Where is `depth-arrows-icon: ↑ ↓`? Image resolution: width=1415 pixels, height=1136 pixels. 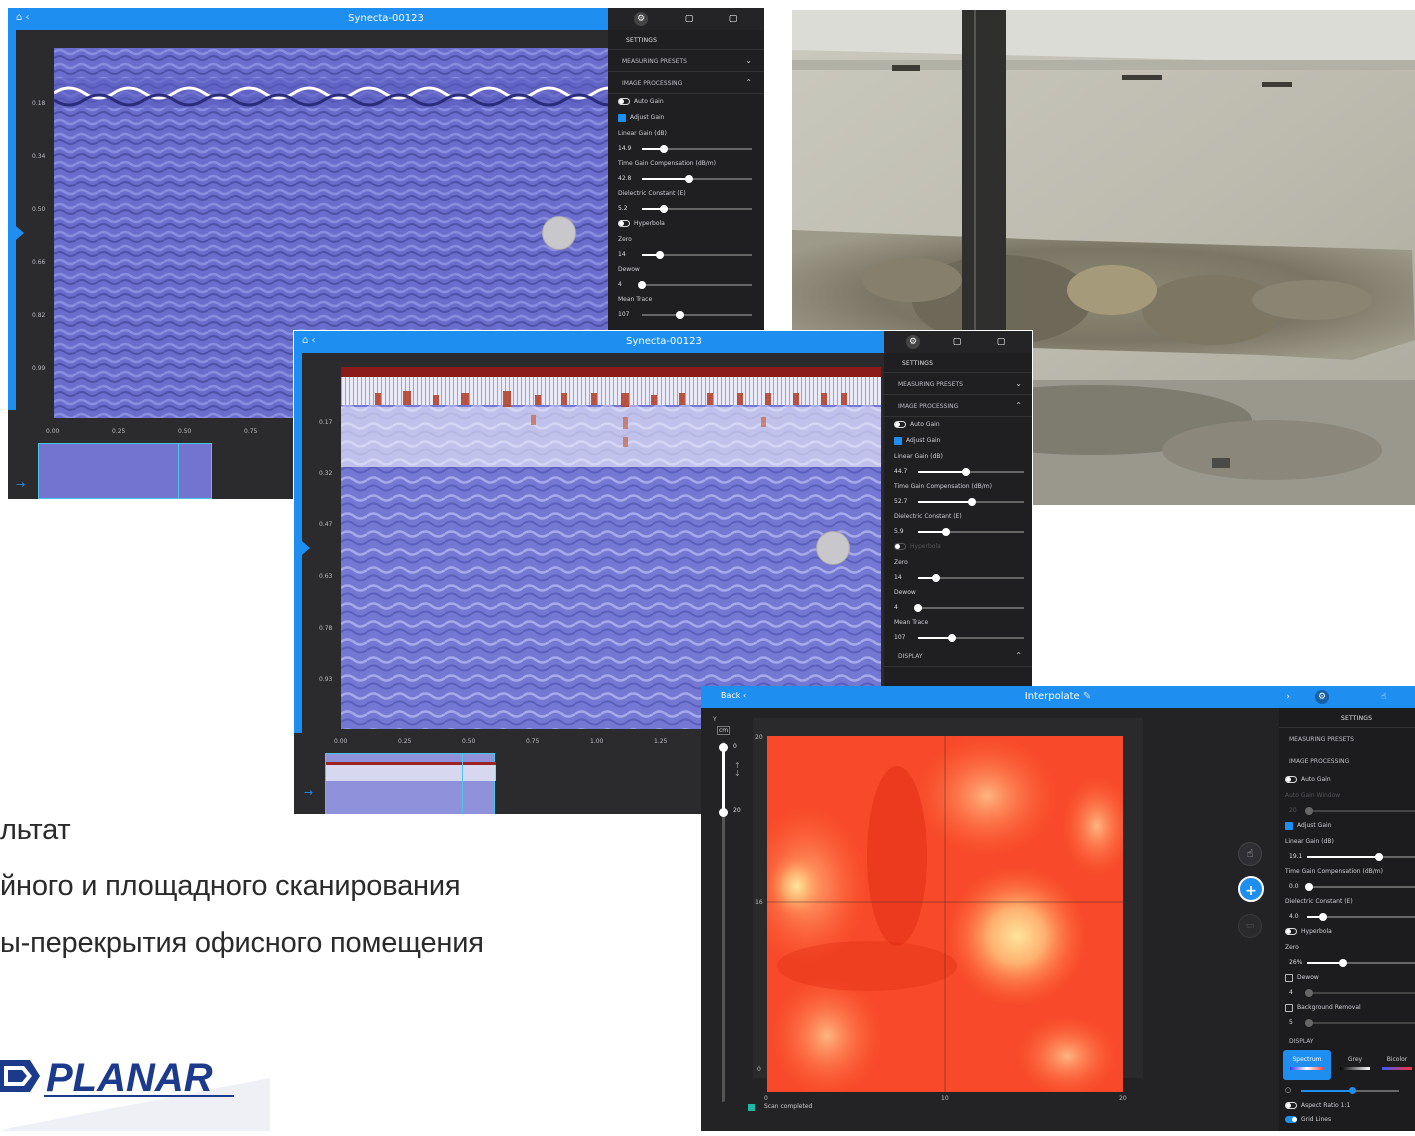 depth-arrows-icon: ↑ ↓ is located at coordinates (737, 769).